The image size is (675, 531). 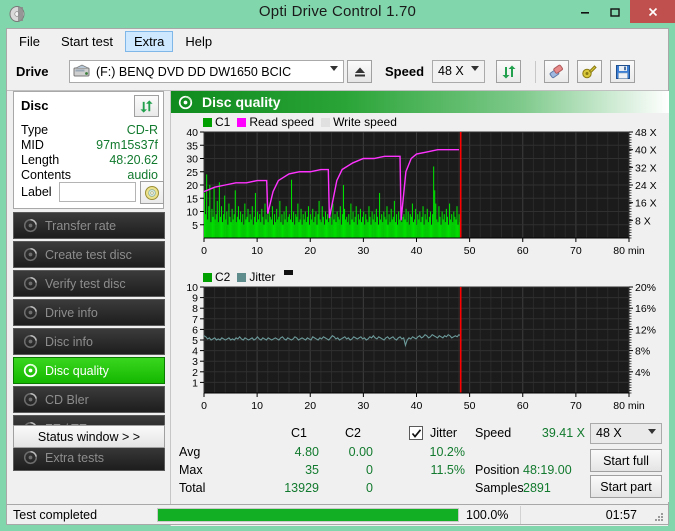 What do you see at coordinates (629, 251) in the screenshot?
I see `svg-text: 80 min` at bounding box center [629, 251].